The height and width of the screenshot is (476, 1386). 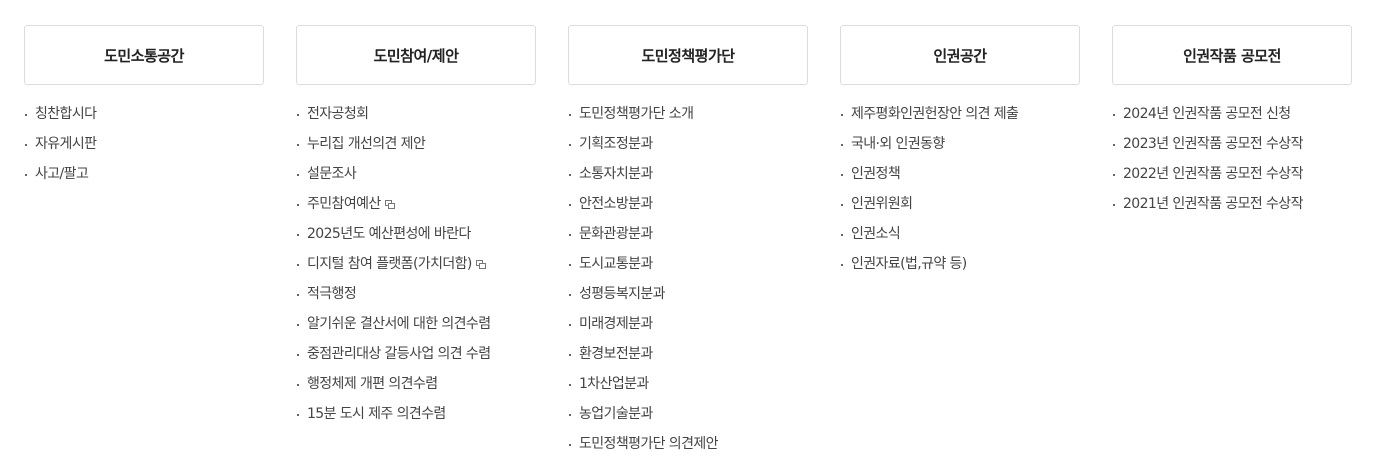 I want to click on submenu-item-label: 도시교통분과, so click(x=616, y=264).